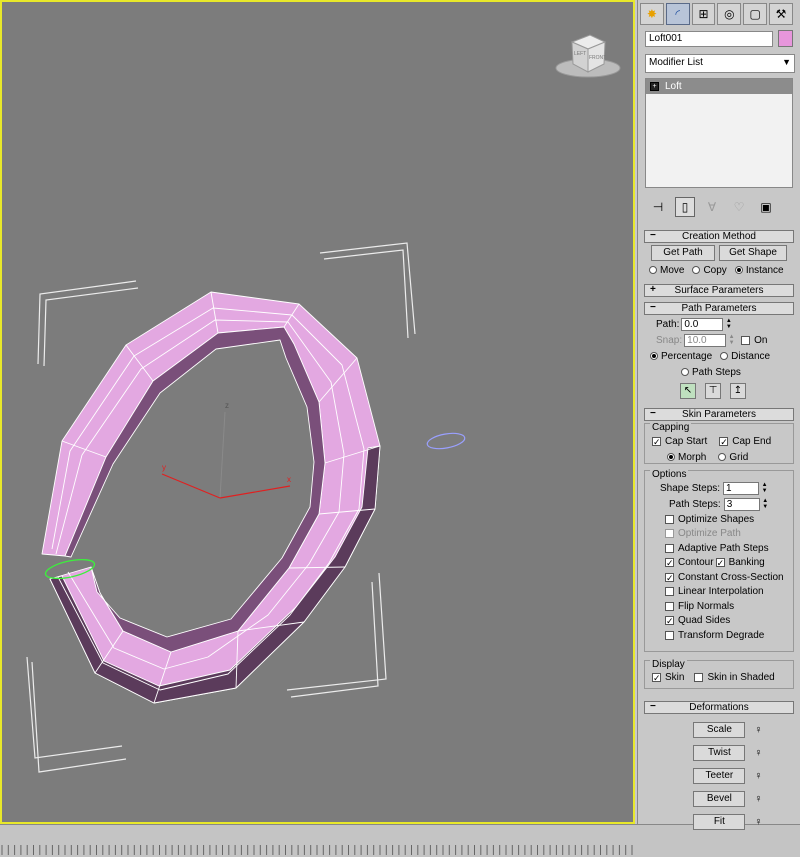 The image size is (800, 857). I want to click on fit-button: Fit, so click(719, 821).